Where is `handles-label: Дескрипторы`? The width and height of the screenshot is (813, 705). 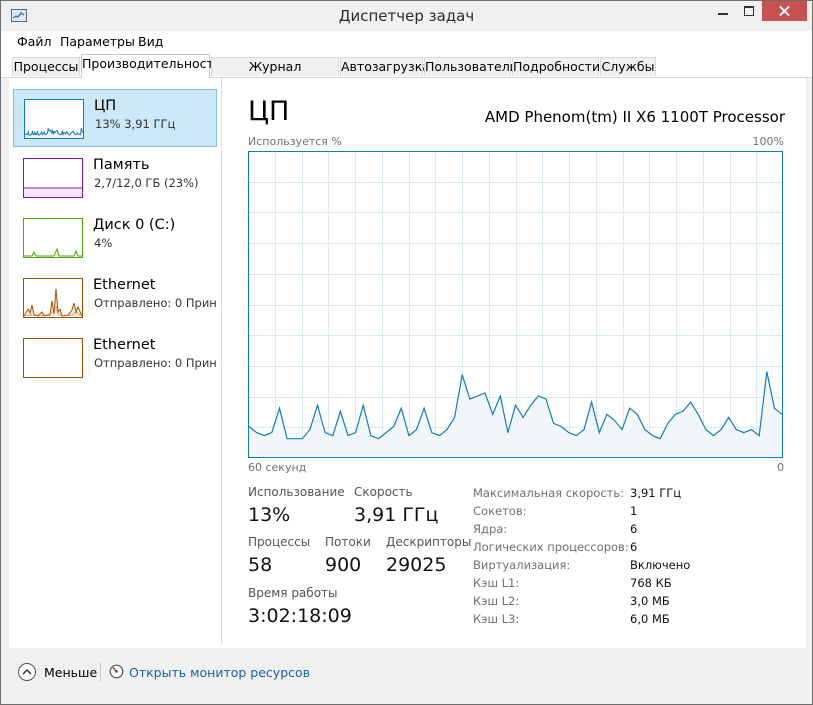 handles-label: Дескрипторы is located at coordinates (429, 542).